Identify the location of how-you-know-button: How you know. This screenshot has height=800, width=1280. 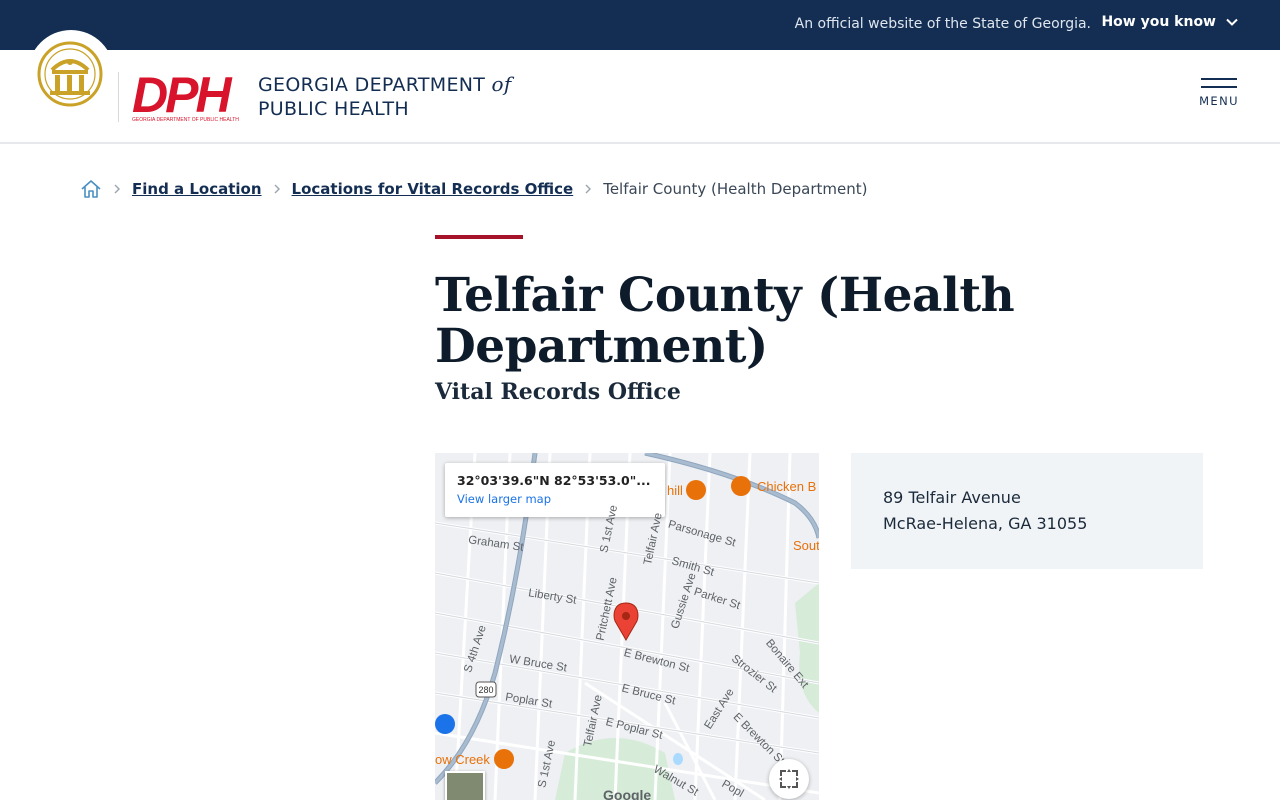
(1170, 22).